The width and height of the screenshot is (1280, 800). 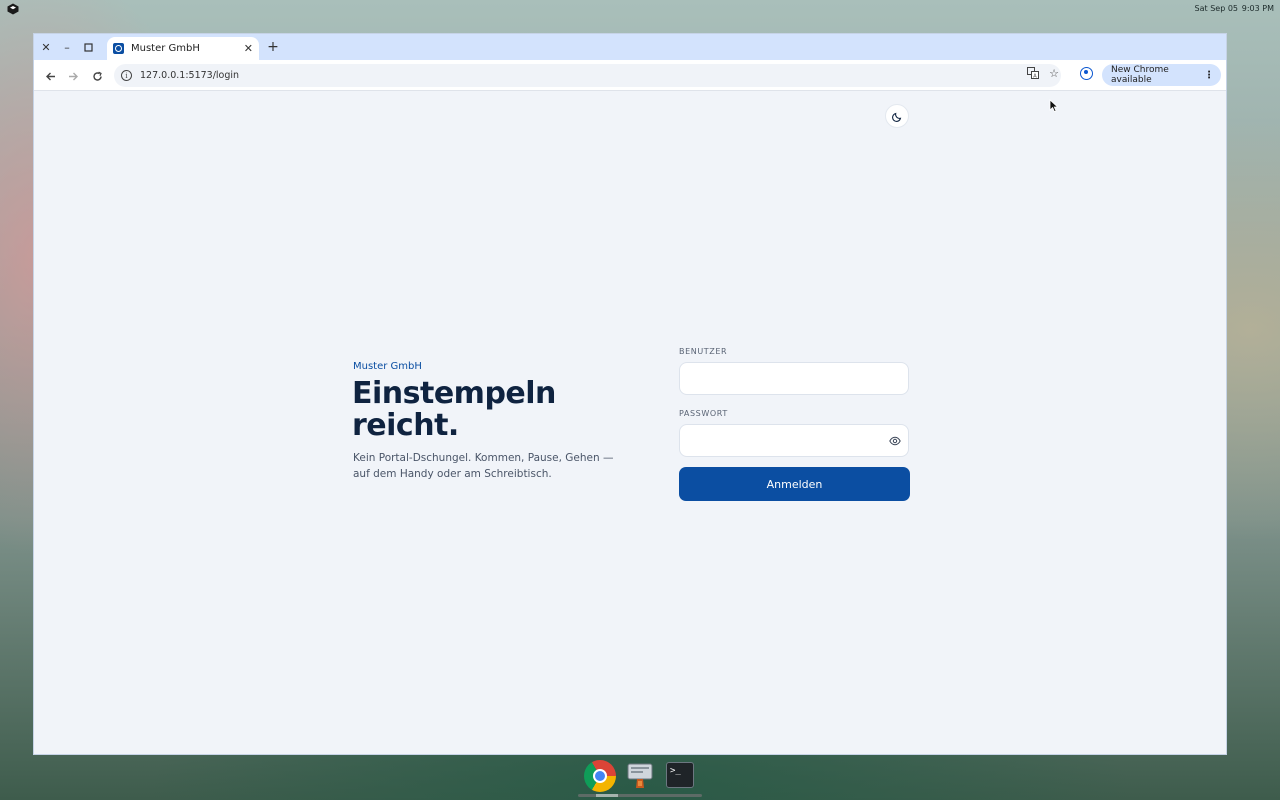 I want to click on company-name: Muster GmbH, so click(x=387, y=366).